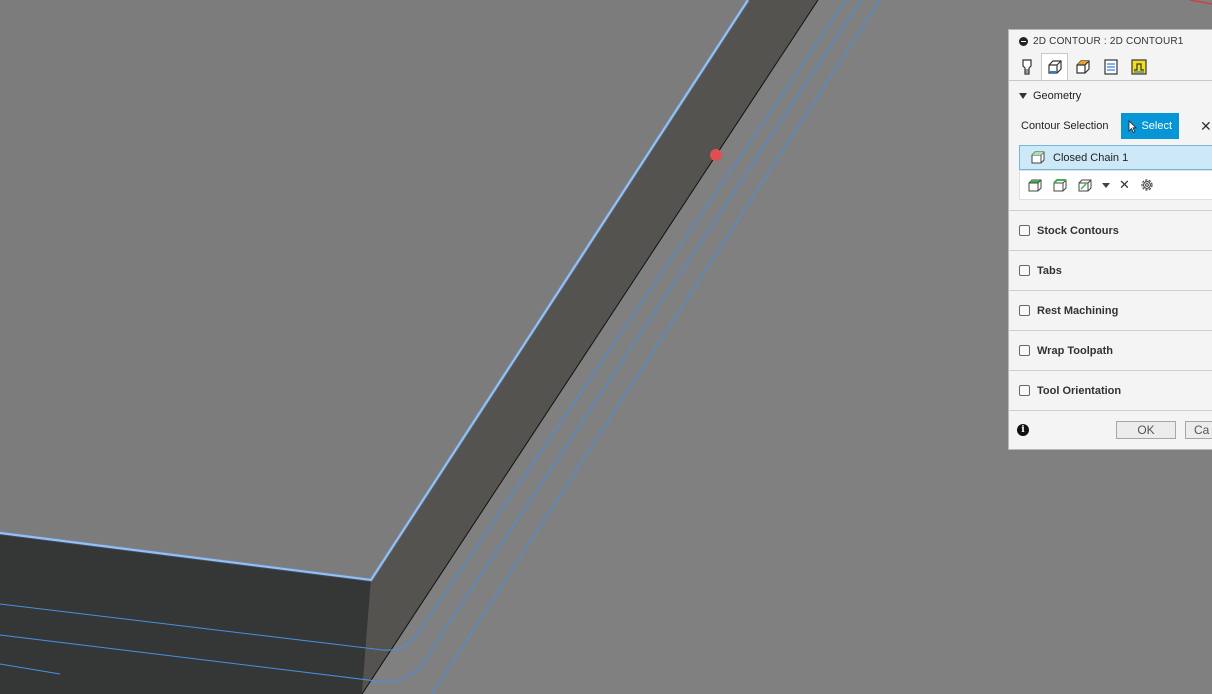  I want to click on chain-options-dropdown-icon, so click(1106, 185).